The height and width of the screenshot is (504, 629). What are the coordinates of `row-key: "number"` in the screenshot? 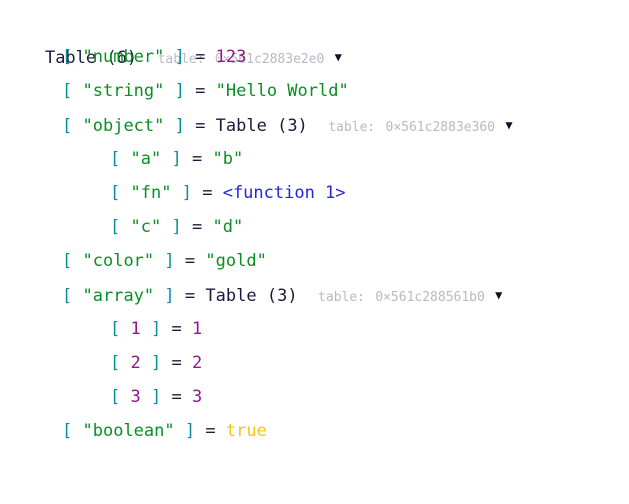 It's located at (123, 57).